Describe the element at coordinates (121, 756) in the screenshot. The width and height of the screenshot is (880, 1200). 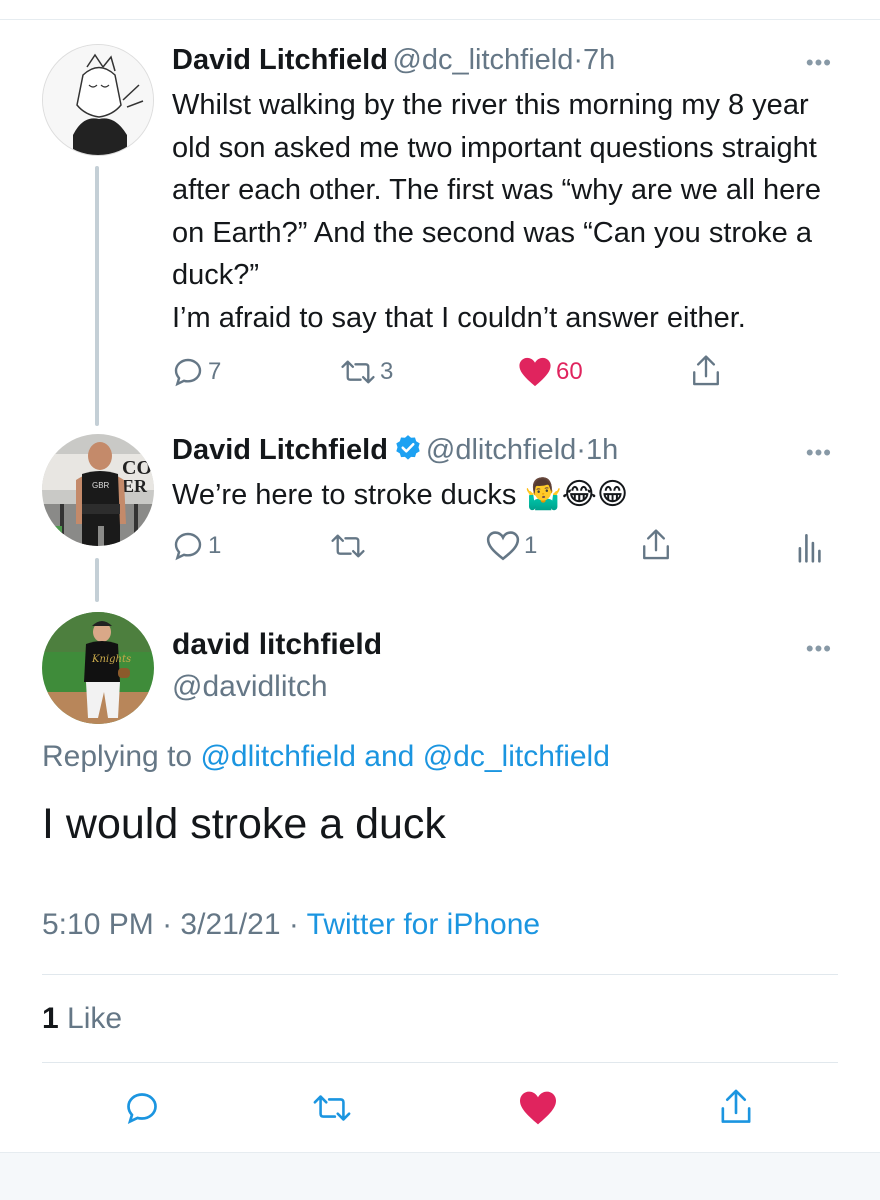
I see `replying-prefix: Replying to` at that location.